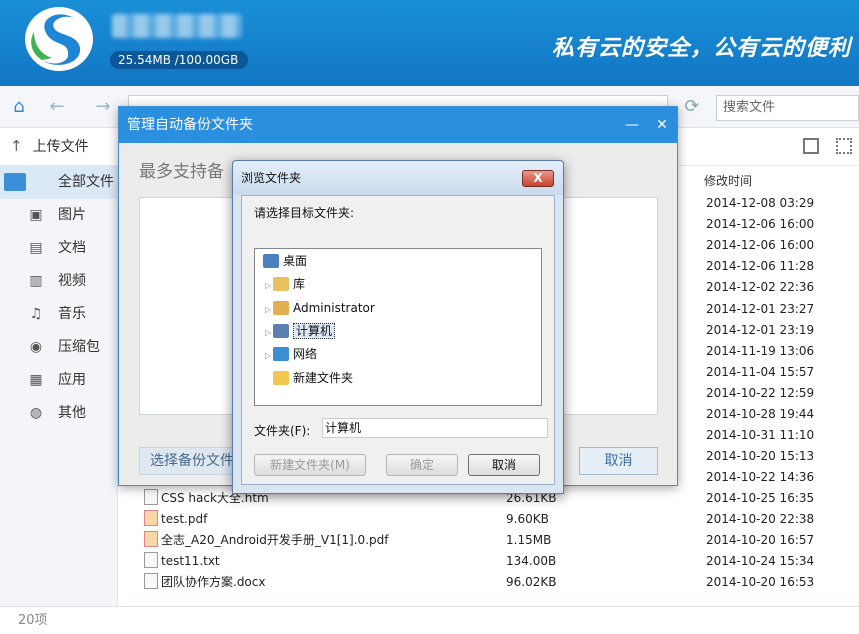  Describe the element at coordinates (320, 308) in the screenshot. I see `tree-node: ▷ Administrator` at that location.